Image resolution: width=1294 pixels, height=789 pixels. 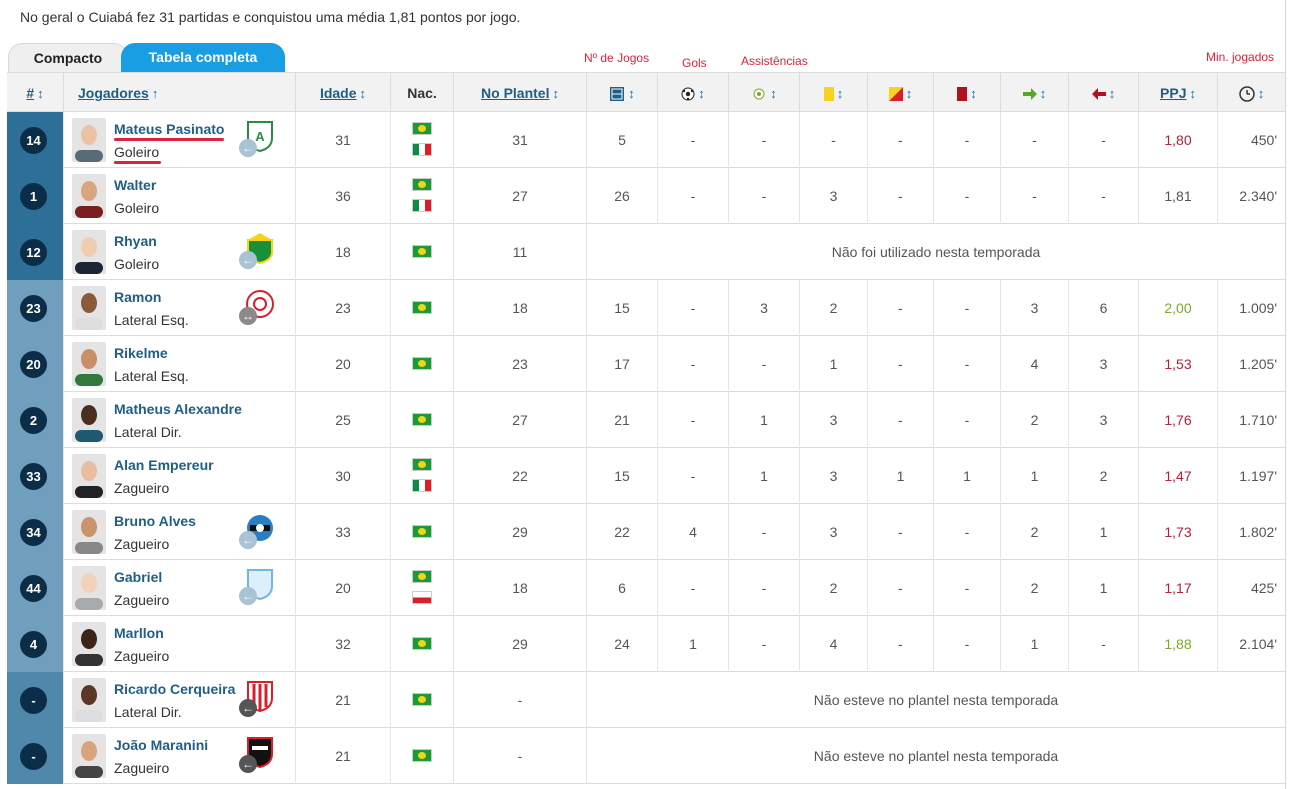 What do you see at coordinates (135, 185) in the screenshot?
I see `player-name-link: Walter` at bounding box center [135, 185].